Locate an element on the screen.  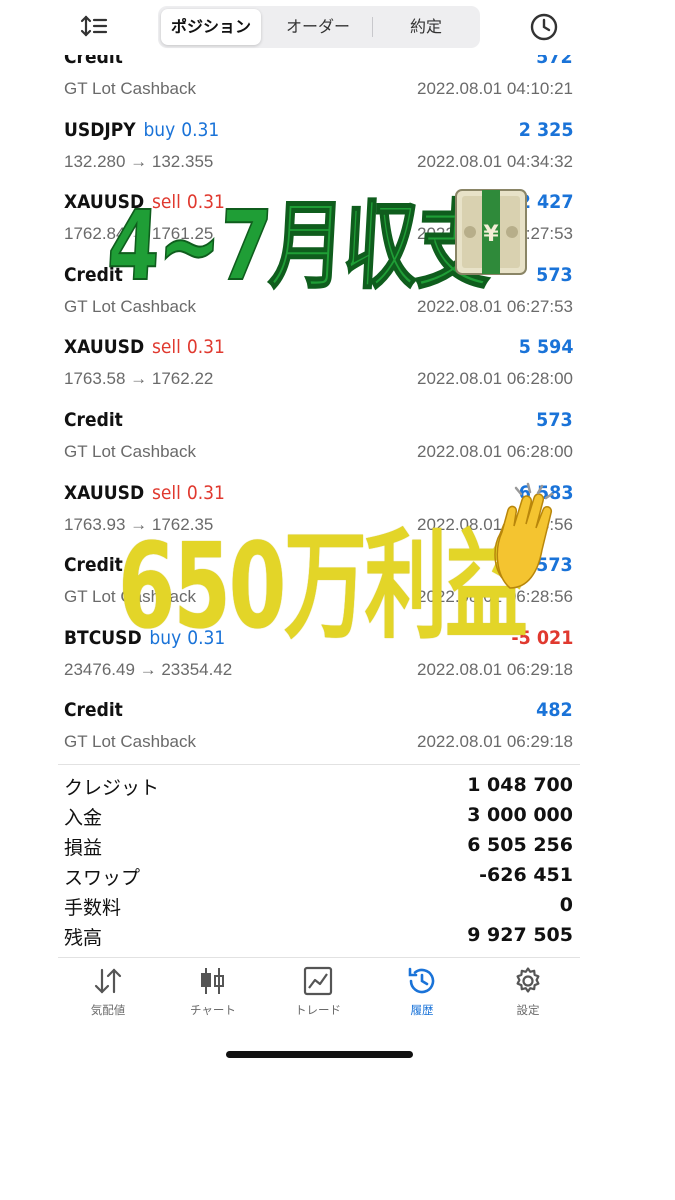
tab-orders: オーダー is located at coordinates (318, 27).